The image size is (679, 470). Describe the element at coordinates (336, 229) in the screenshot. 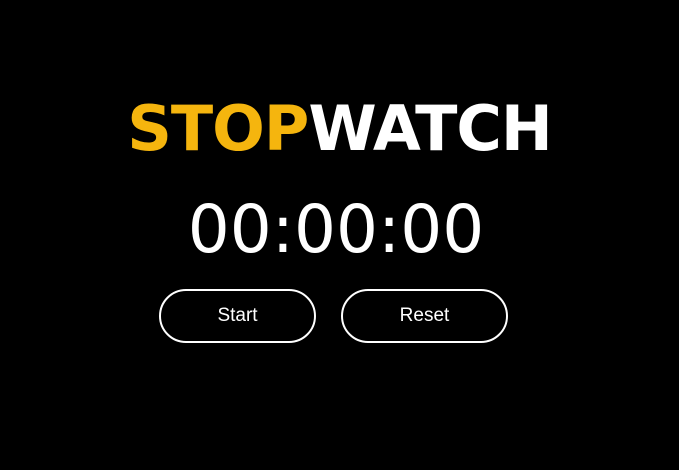

I see `timer-display: 00:00:00` at that location.